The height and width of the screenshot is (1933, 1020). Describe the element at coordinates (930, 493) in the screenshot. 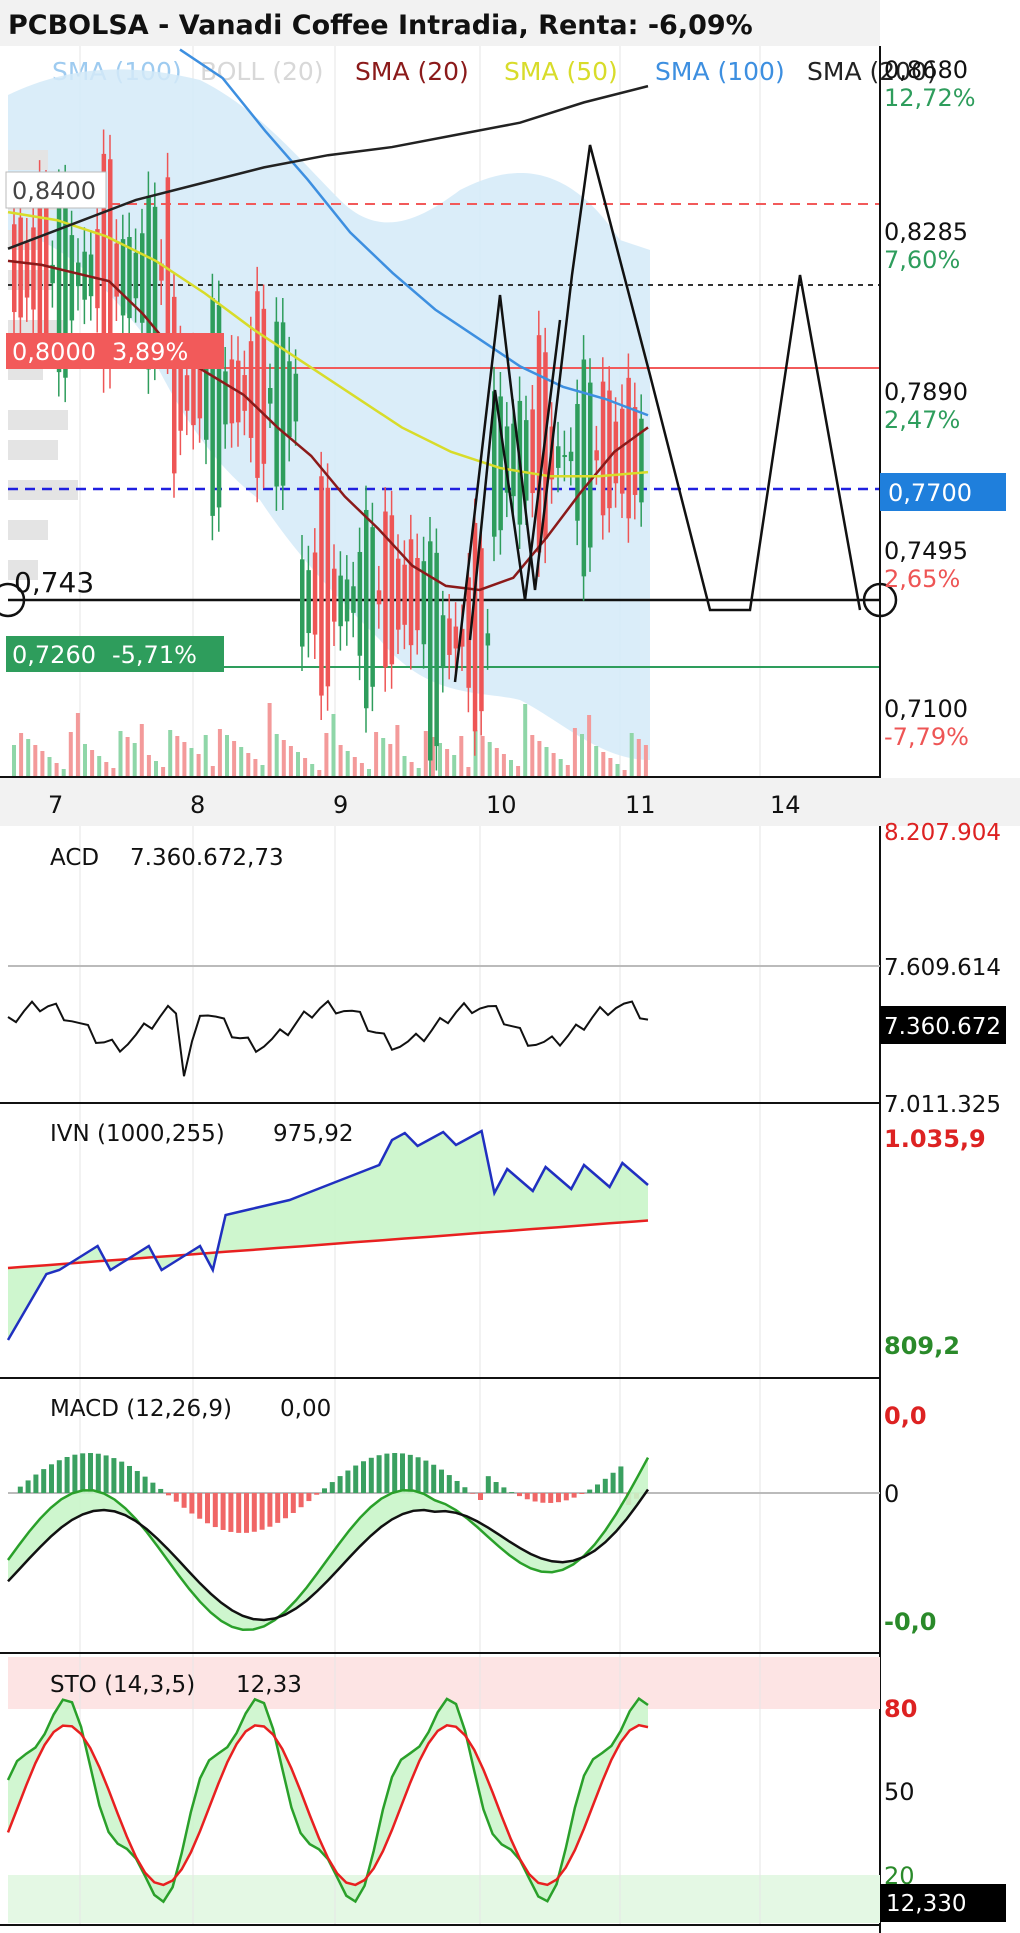

I see `current-price: 0,7700` at that location.